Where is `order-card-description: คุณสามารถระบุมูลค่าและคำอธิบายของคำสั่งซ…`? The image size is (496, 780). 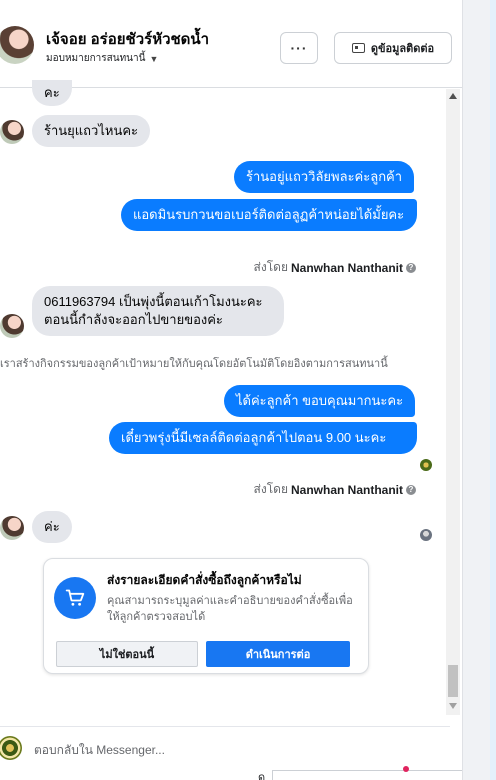
order-card-description: คุณสามารถระบุมูลค่าและคำอธิบายของคำสั่งซ… is located at coordinates (230, 609).